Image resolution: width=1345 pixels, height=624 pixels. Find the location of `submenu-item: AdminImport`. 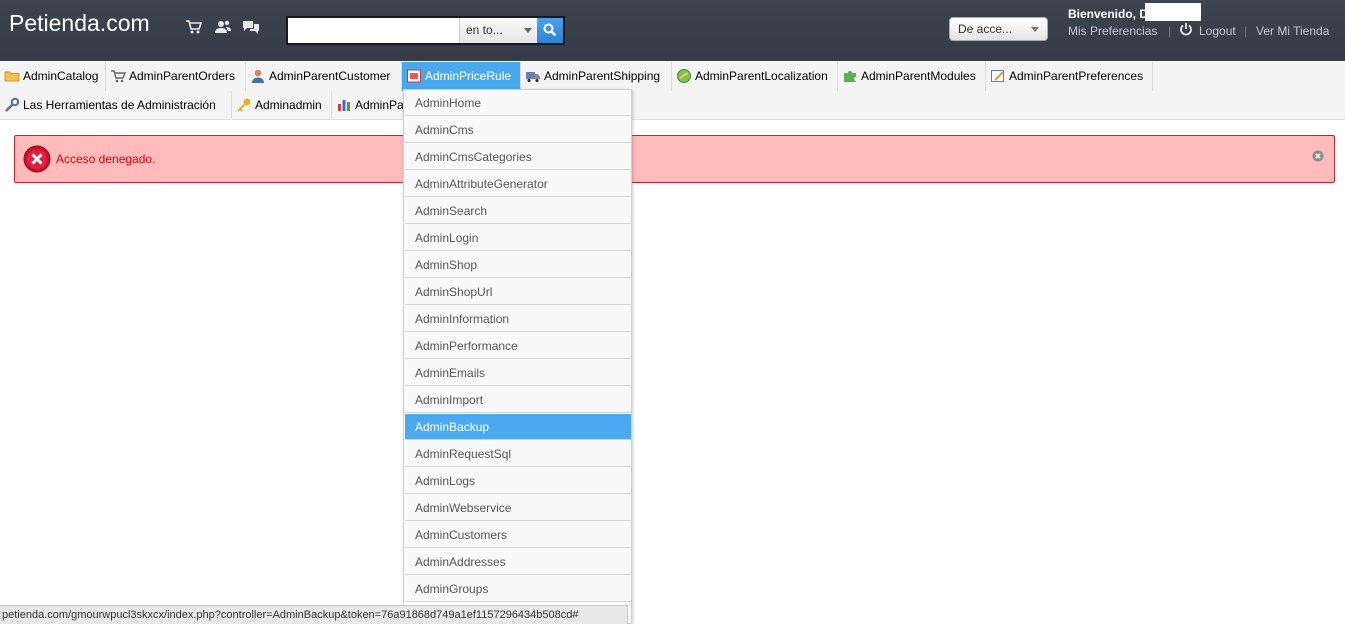

submenu-item: AdminImport is located at coordinates (518, 400).